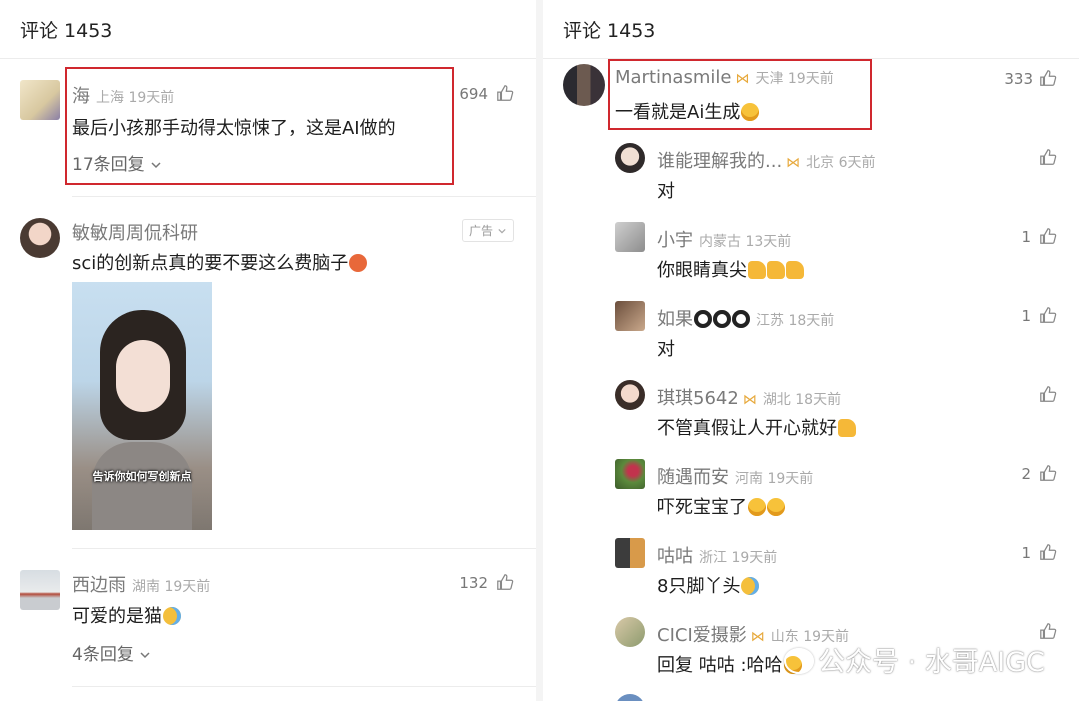 Image resolution: width=1079 pixels, height=701 pixels. Describe the element at coordinates (488, 230) in the screenshot. I see `ad-badge: 广告` at that location.